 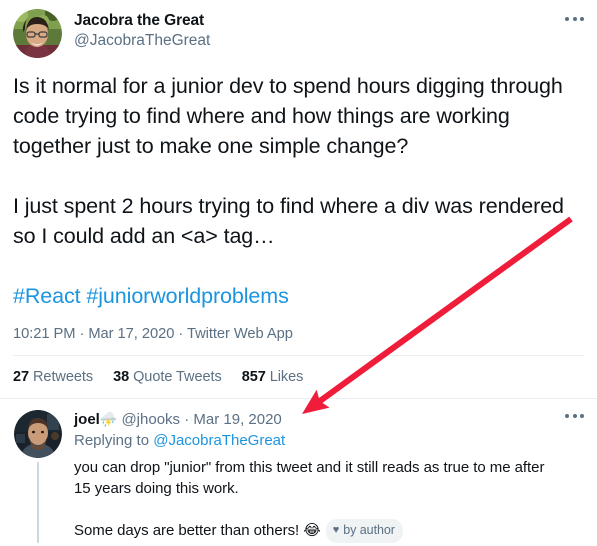 What do you see at coordinates (298, 33) in the screenshot?
I see `tweet-author-row: Jacobra the Great @JacobraTheGreat` at bounding box center [298, 33].